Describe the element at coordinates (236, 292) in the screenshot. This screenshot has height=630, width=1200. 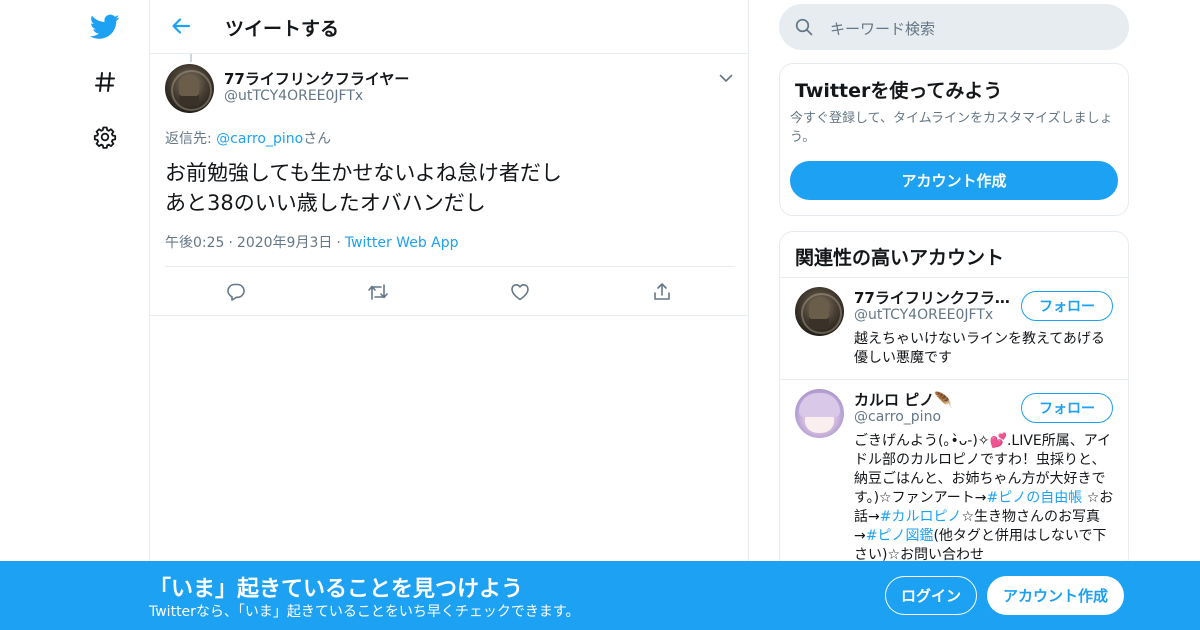
I see `reply-icon` at that location.